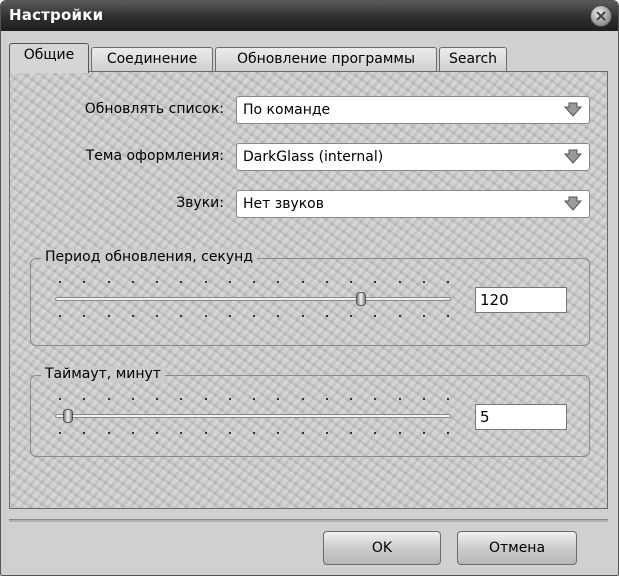 The width and height of the screenshot is (619, 576). Describe the element at coordinates (253, 416) in the screenshot. I see `timeout-track` at that location.